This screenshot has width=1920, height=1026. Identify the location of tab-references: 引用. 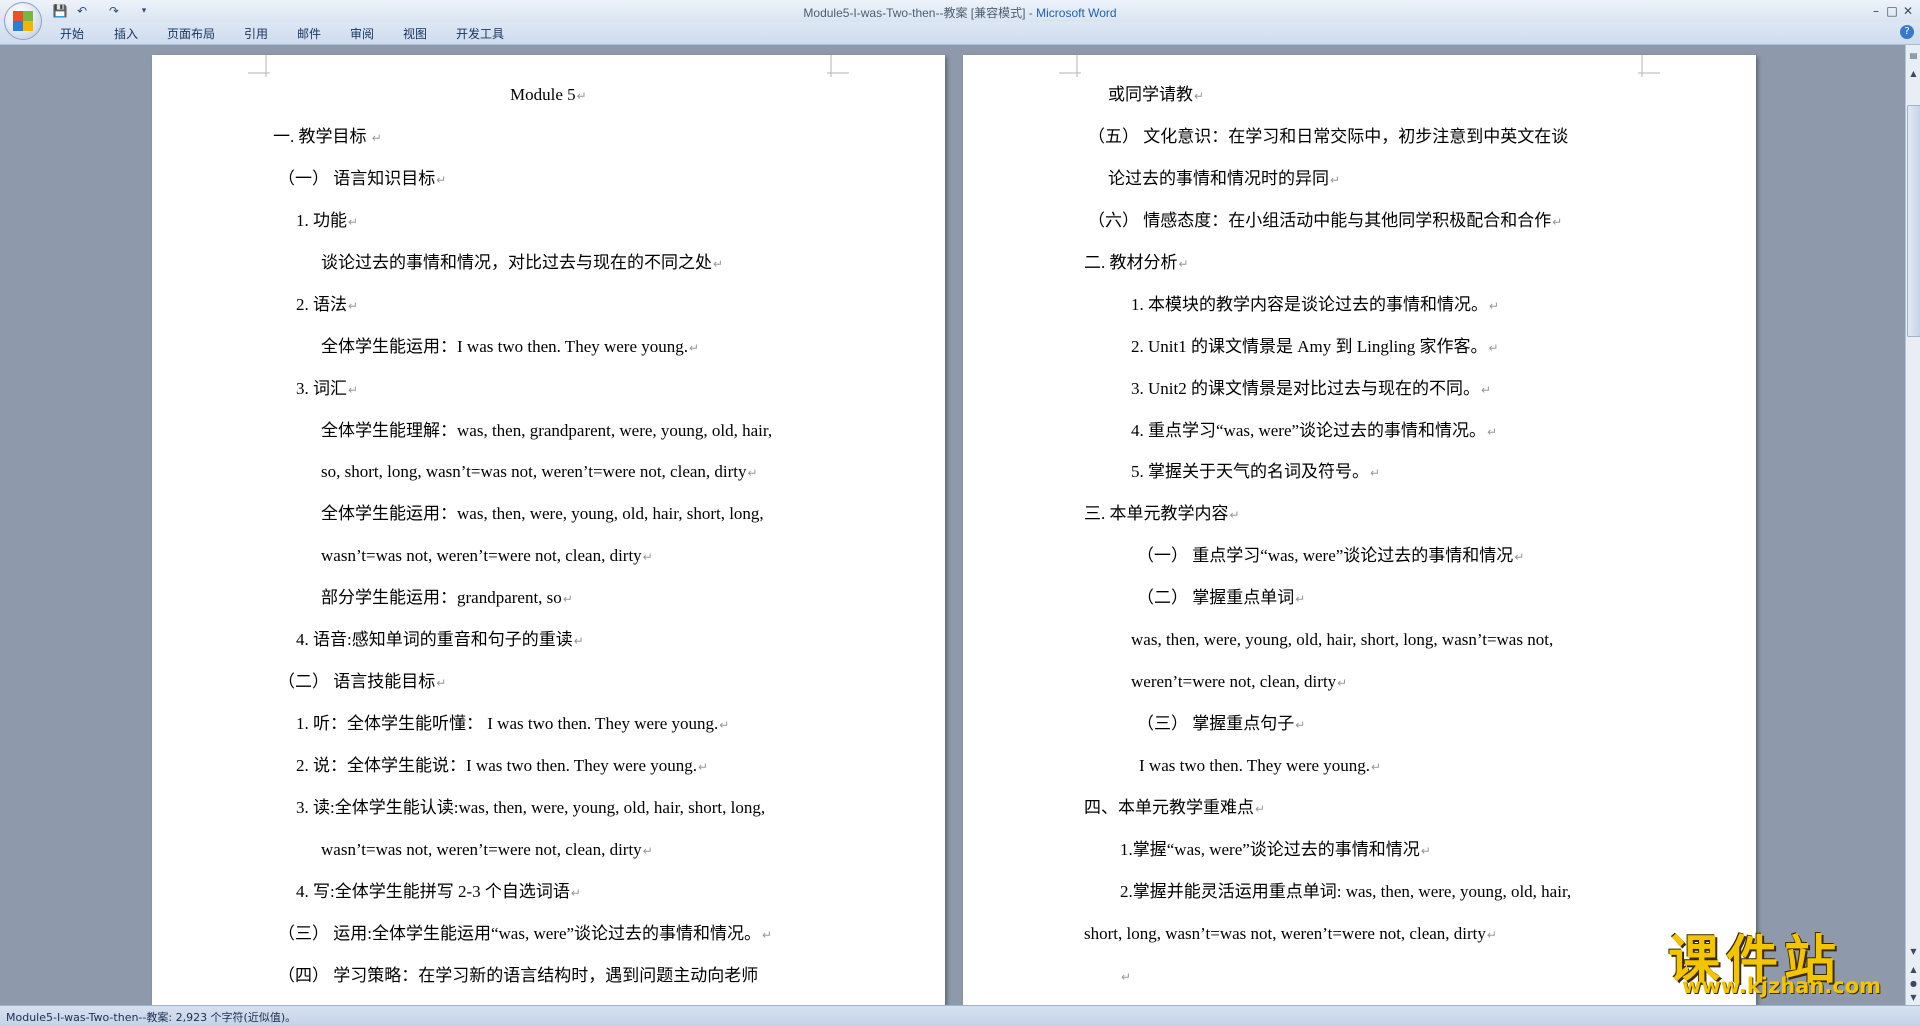
(256, 33).